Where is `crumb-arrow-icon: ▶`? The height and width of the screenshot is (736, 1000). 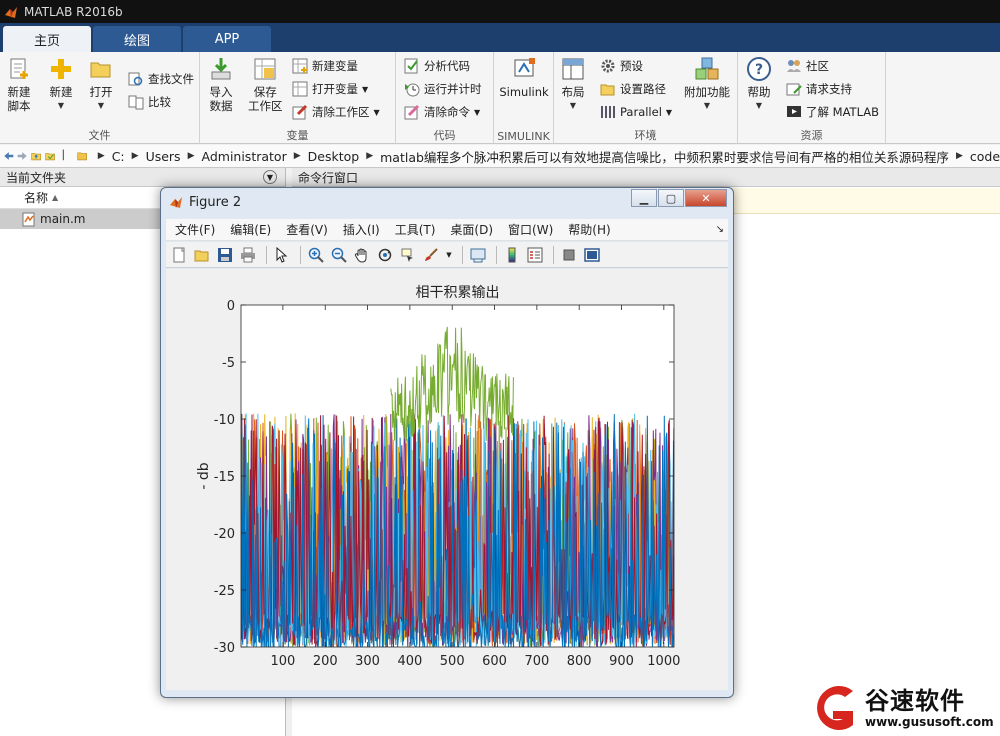
crumb-arrow-icon: ▶ is located at coordinates (135, 156).